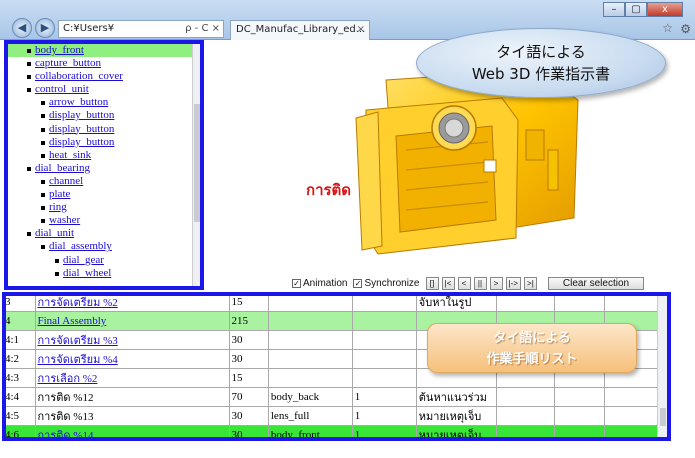 The image size is (695, 458). What do you see at coordinates (685, 29) in the screenshot?
I see `gear-icon: ⚙` at bounding box center [685, 29].